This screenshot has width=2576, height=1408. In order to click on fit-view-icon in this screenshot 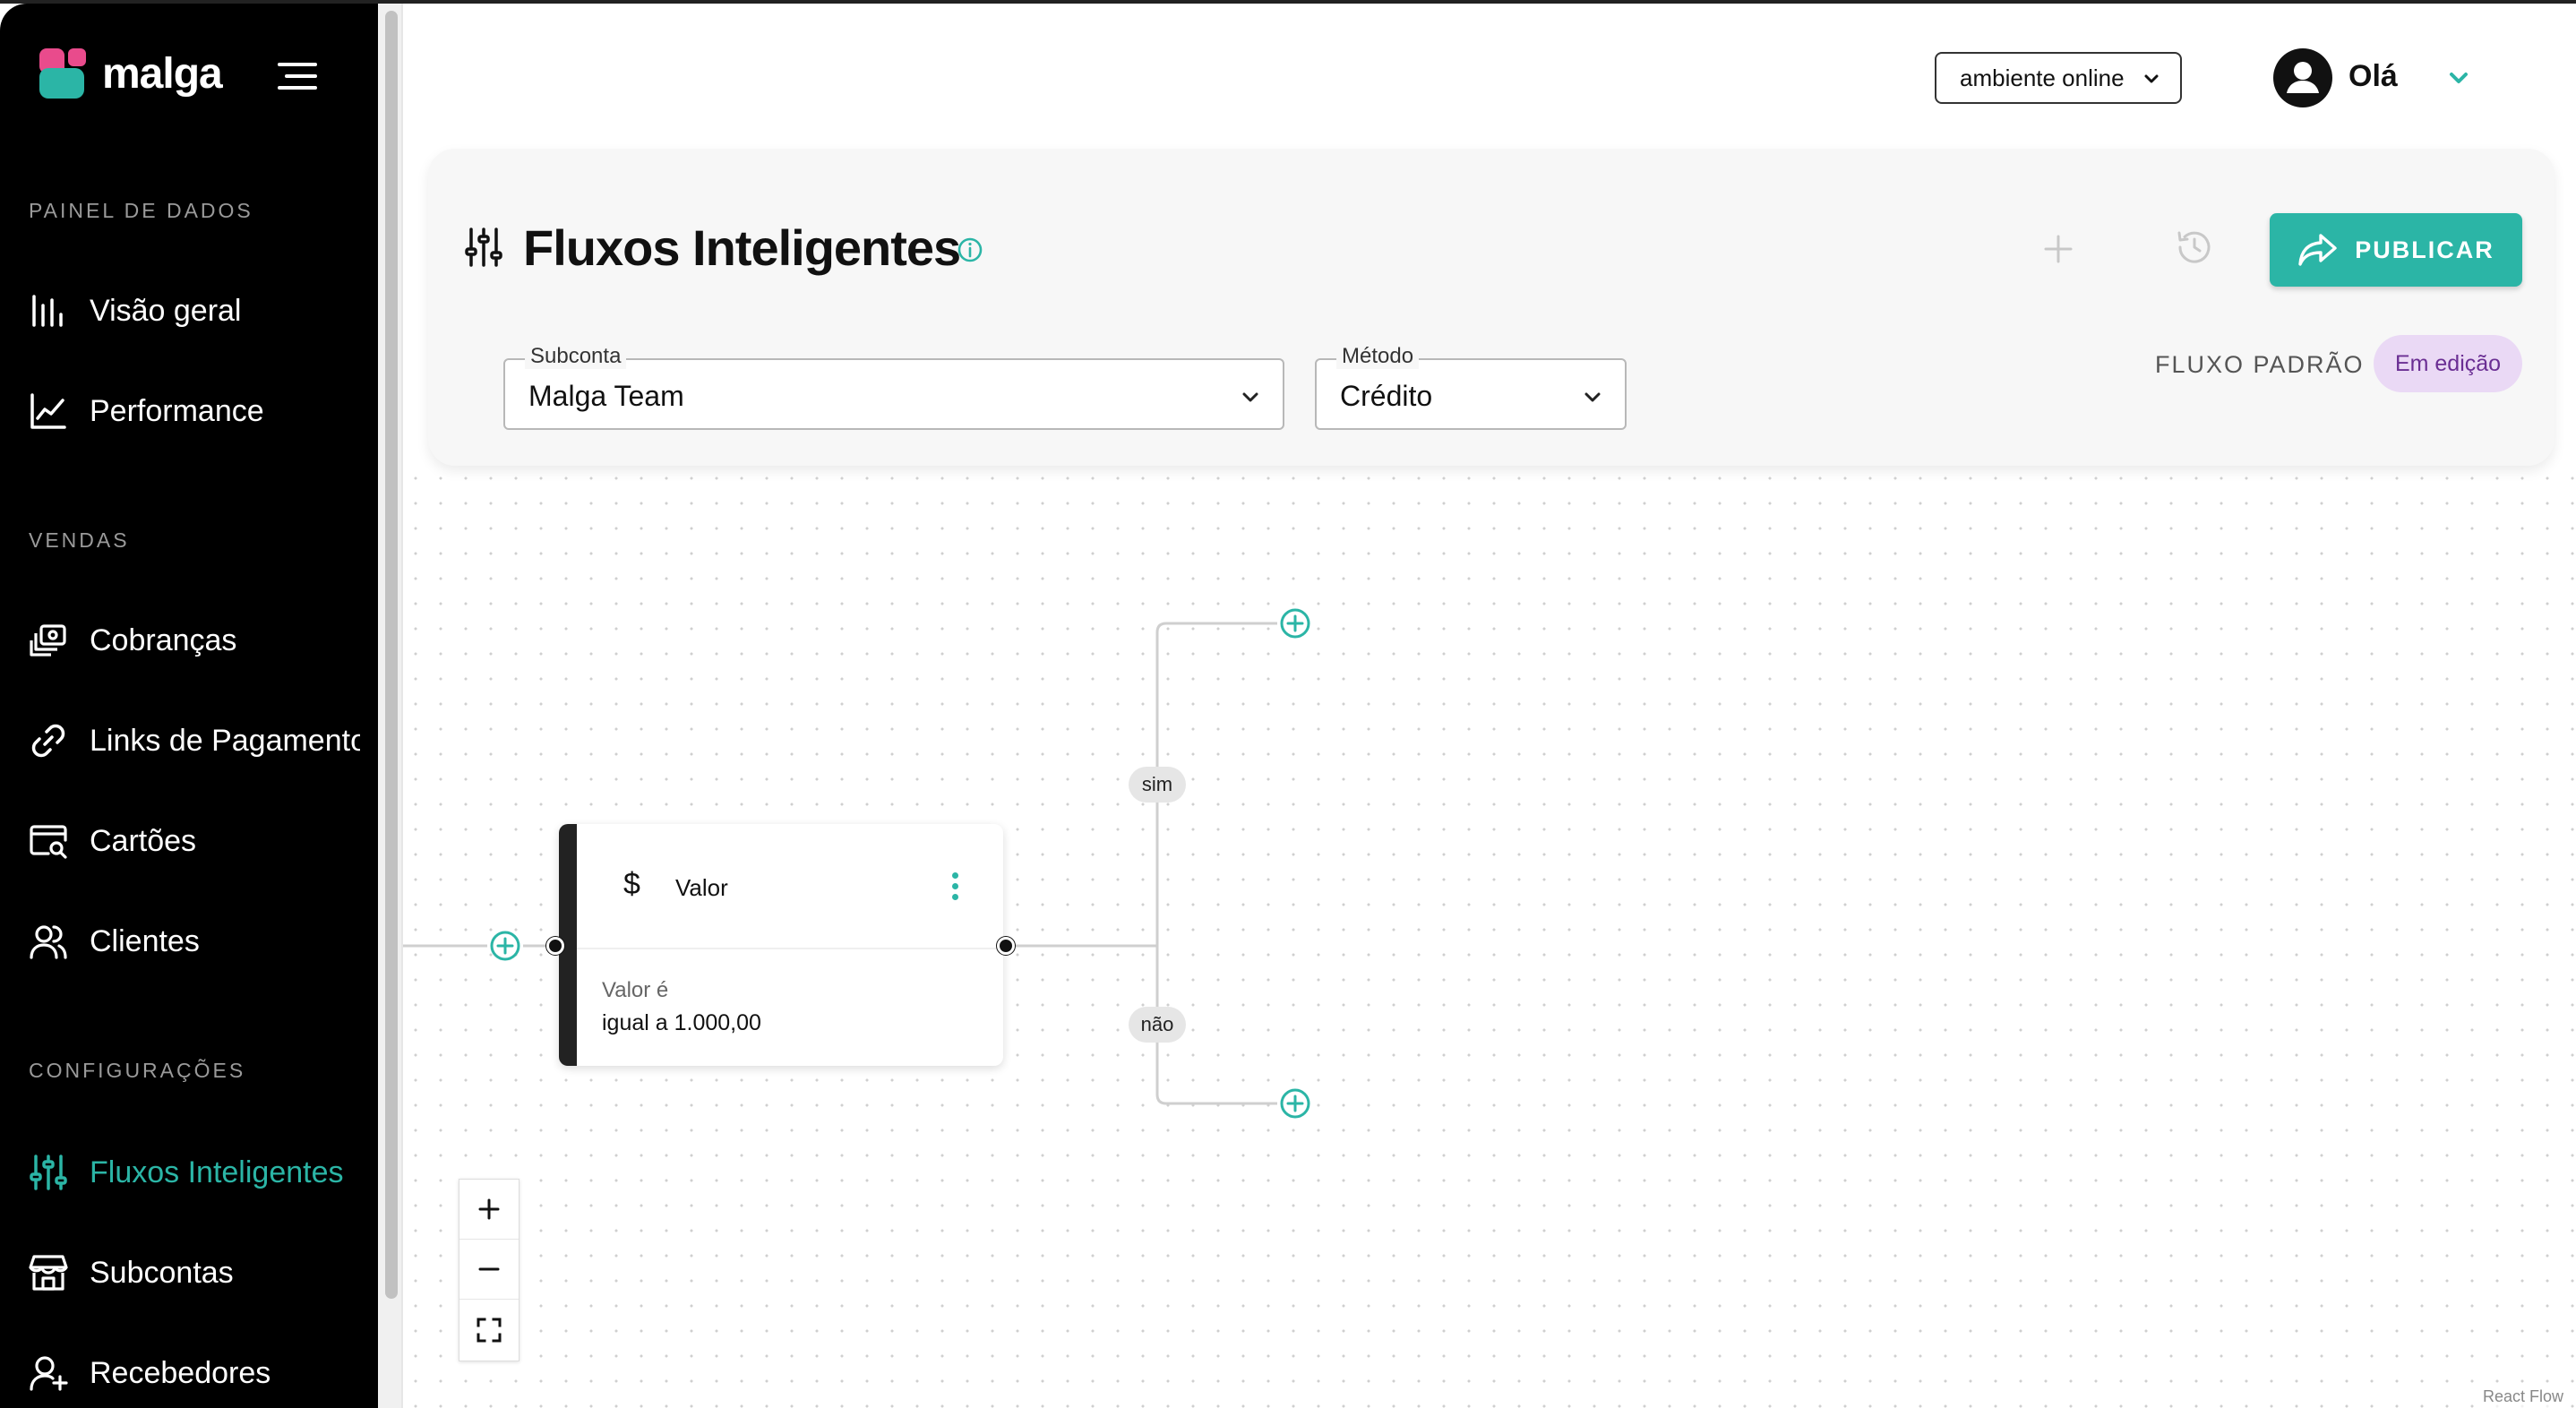, I will do `click(489, 1330)`.